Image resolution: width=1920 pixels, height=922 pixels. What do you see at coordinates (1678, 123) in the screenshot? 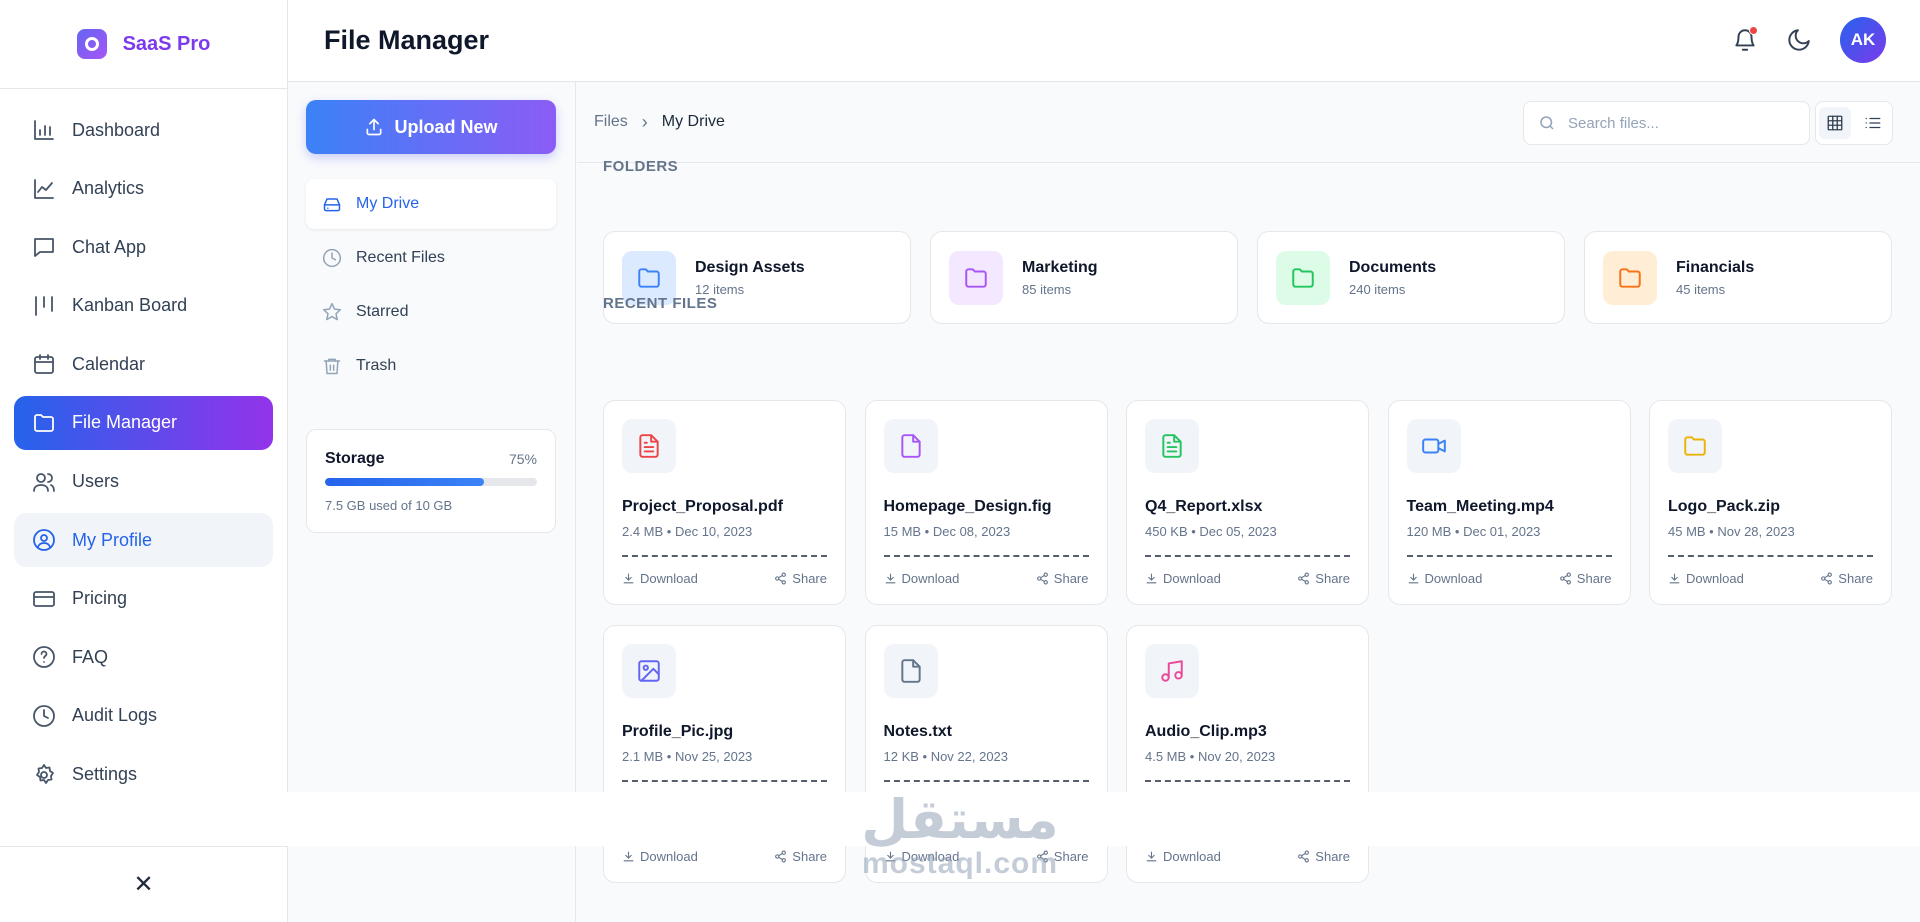
I see `search-input` at bounding box center [1678, 123].